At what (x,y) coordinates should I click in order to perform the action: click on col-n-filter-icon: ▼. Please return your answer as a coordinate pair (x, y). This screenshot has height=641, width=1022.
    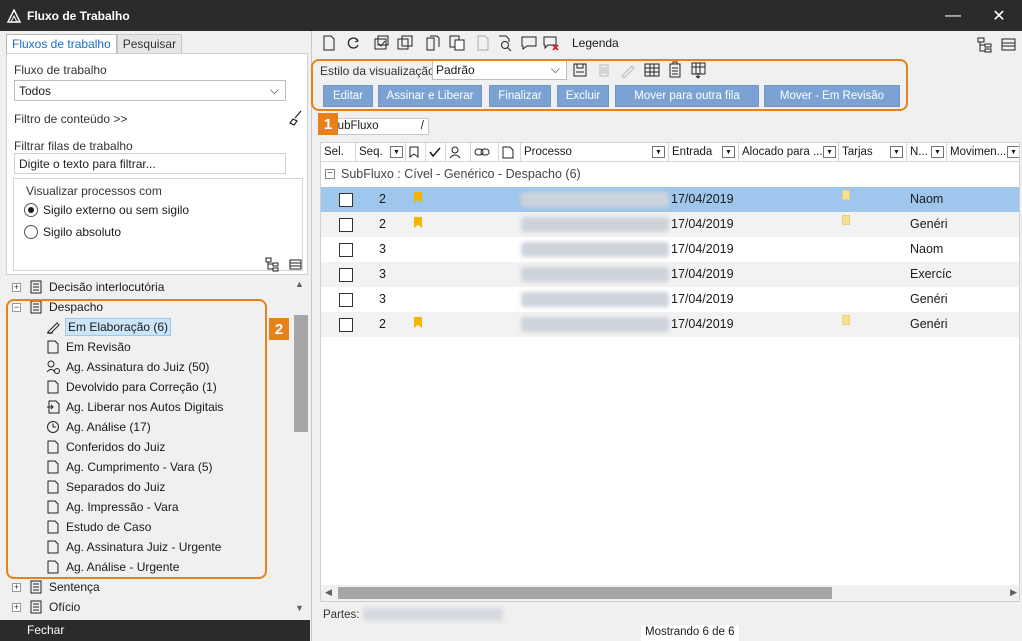
    Looking at the image, I should click on (937, 152).